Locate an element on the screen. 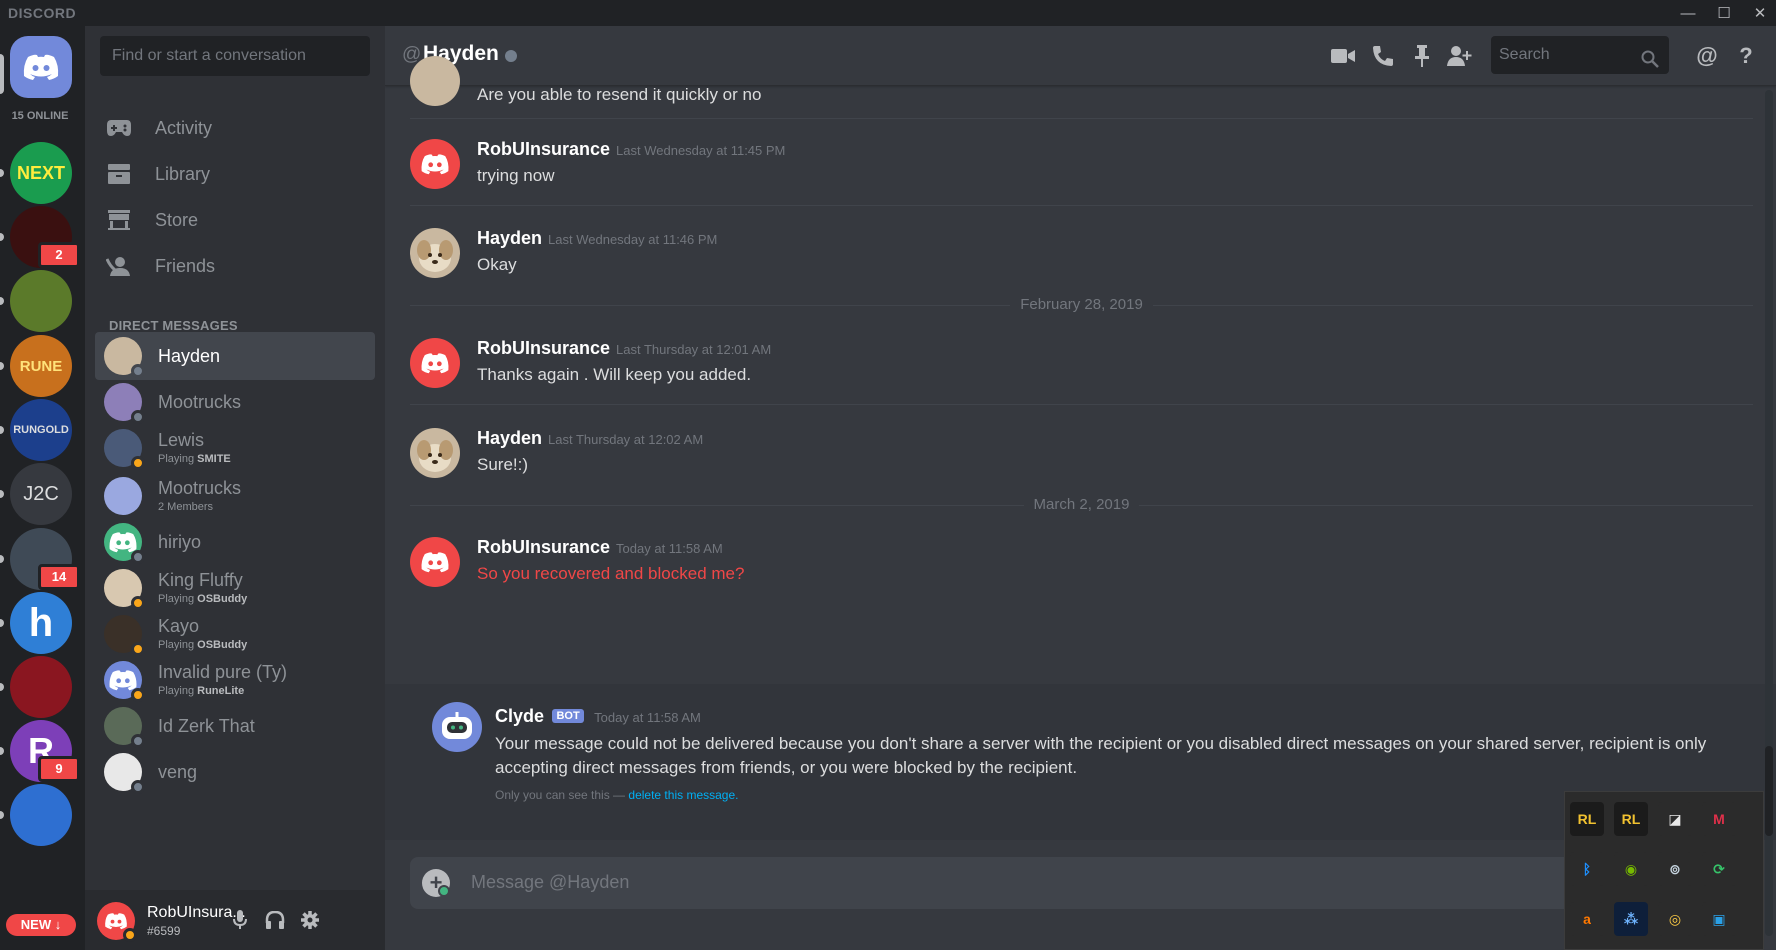  steam-icon: ⊚ is located at coordinates (1675, 869).